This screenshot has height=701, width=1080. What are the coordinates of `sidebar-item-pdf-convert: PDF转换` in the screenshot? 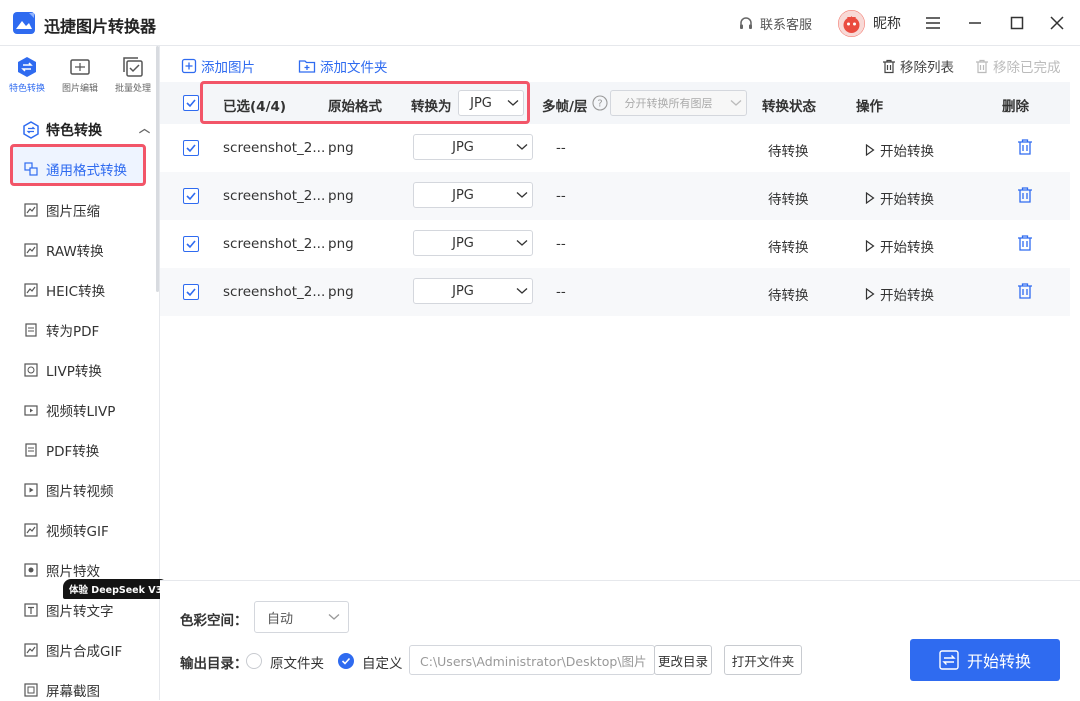 It's located at (61, 450).